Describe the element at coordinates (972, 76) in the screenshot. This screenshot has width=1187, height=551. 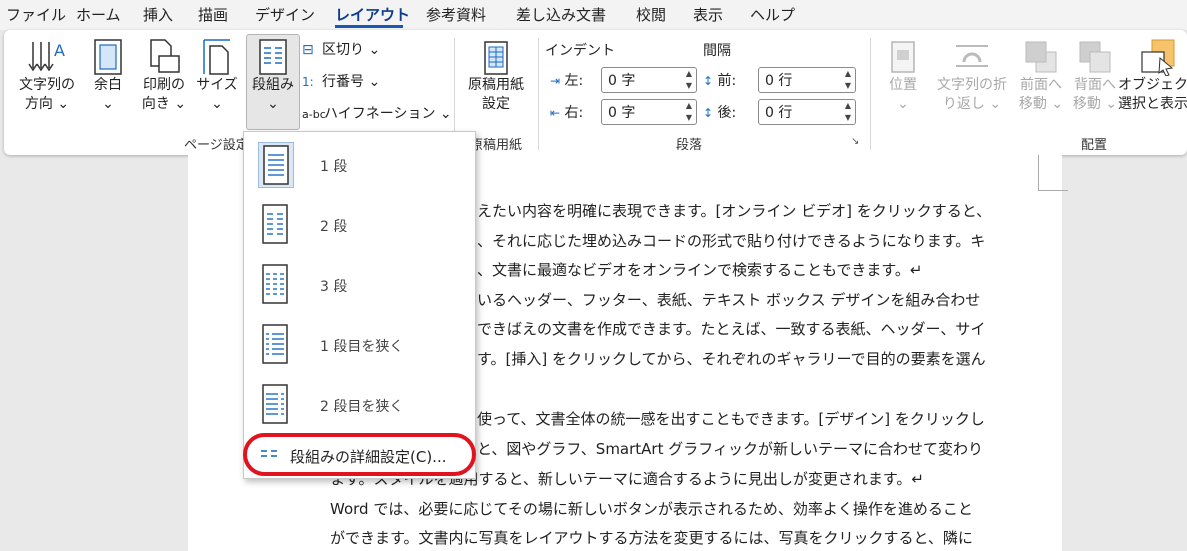
I see `wrap-text-button: 文字列の折 り返し ⌄` at that location.